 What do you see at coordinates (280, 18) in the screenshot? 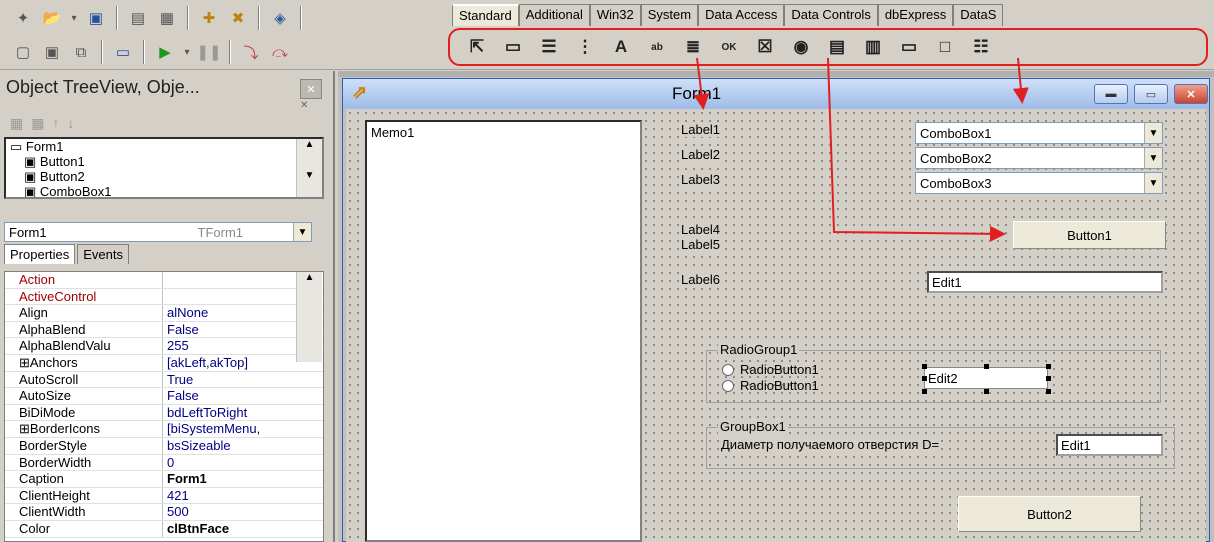
I see `help-book-icon: ◈` at bounding box center [280, 18].